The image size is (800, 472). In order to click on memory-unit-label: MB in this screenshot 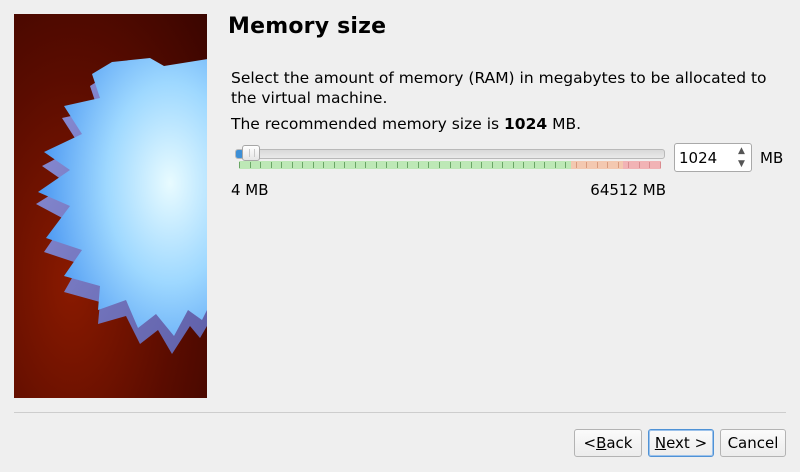, I will do `click(772, 158)`.